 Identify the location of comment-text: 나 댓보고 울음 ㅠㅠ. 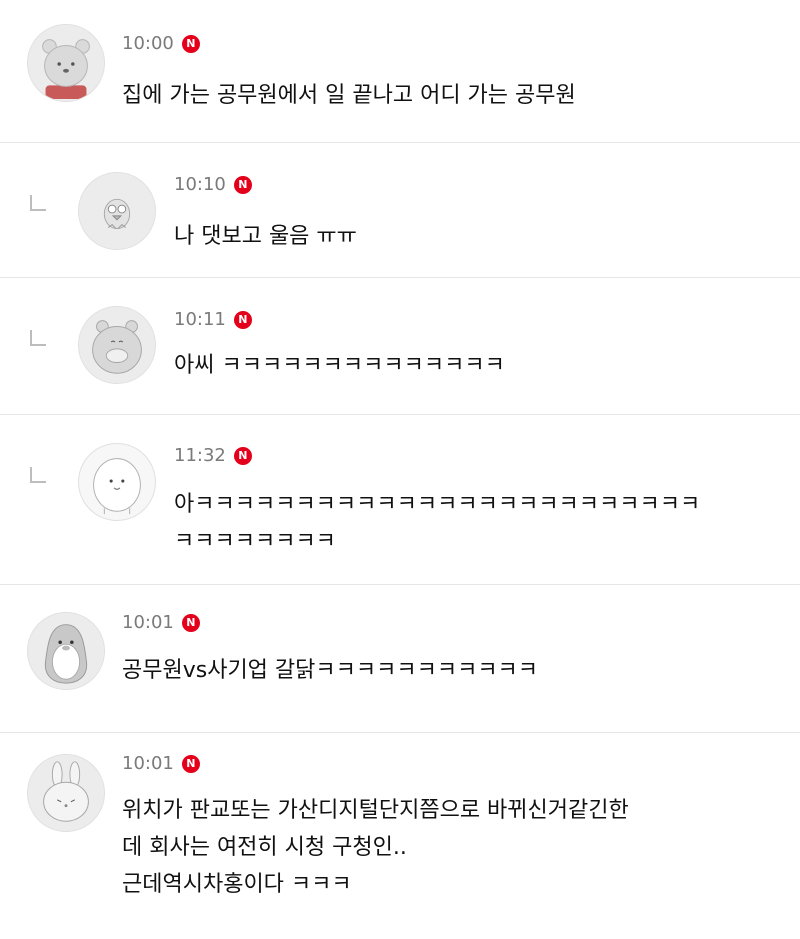
(265, 236).